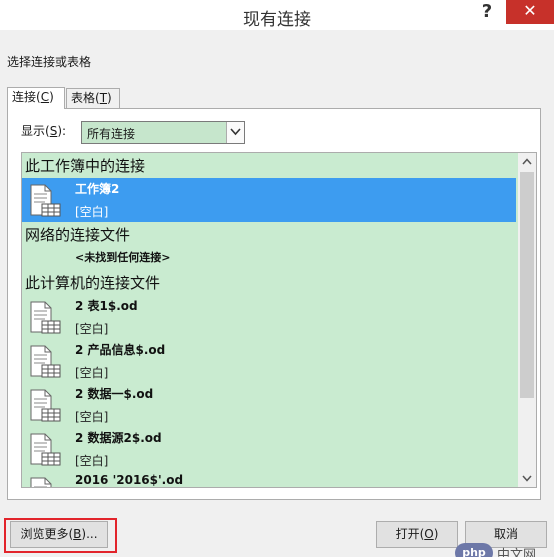  Describe the element at coordinates (118, 438) in the screenshot. I see `connection-name: 2 数据源2$.od` at that location.